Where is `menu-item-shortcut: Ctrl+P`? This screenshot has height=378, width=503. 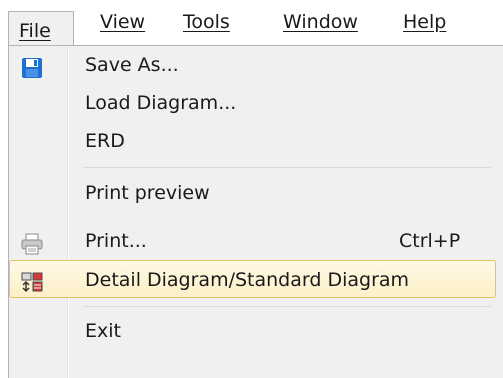 menu-item-shortcut: Ctrl+P is located at coordinates (430, 241).